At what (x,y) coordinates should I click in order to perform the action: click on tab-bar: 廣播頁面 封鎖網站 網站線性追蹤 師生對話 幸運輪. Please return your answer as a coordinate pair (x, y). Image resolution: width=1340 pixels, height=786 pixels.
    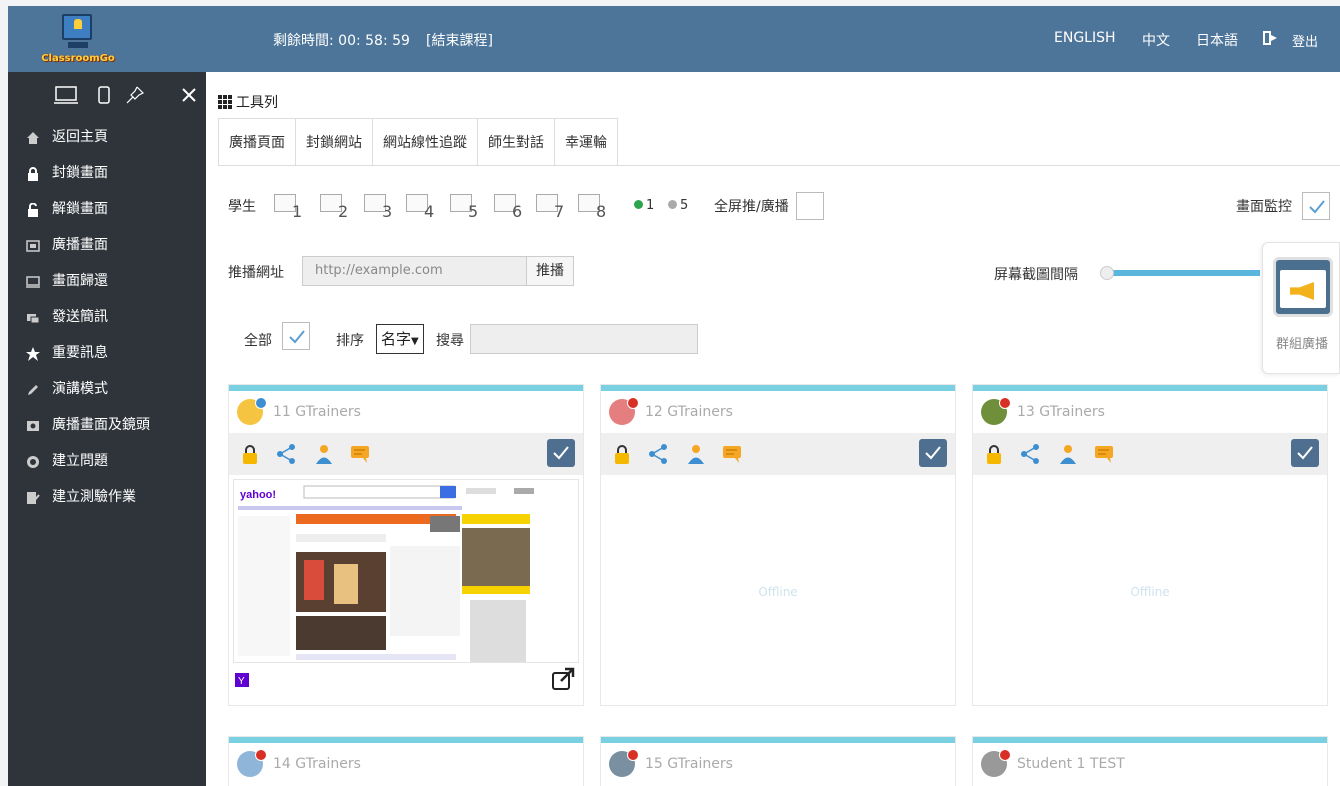
    Looking at the image, I should click on (418, 142).